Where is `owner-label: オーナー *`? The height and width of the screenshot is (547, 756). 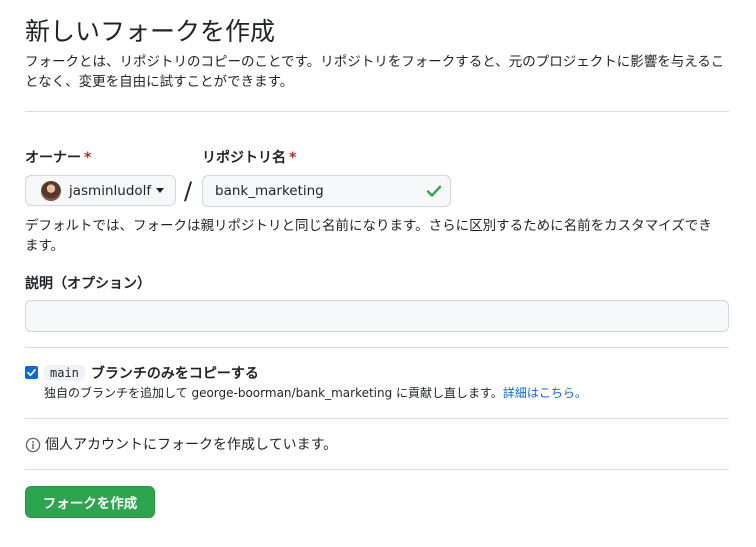
owner-label: オーナー * is located at coordinates (58, 158).